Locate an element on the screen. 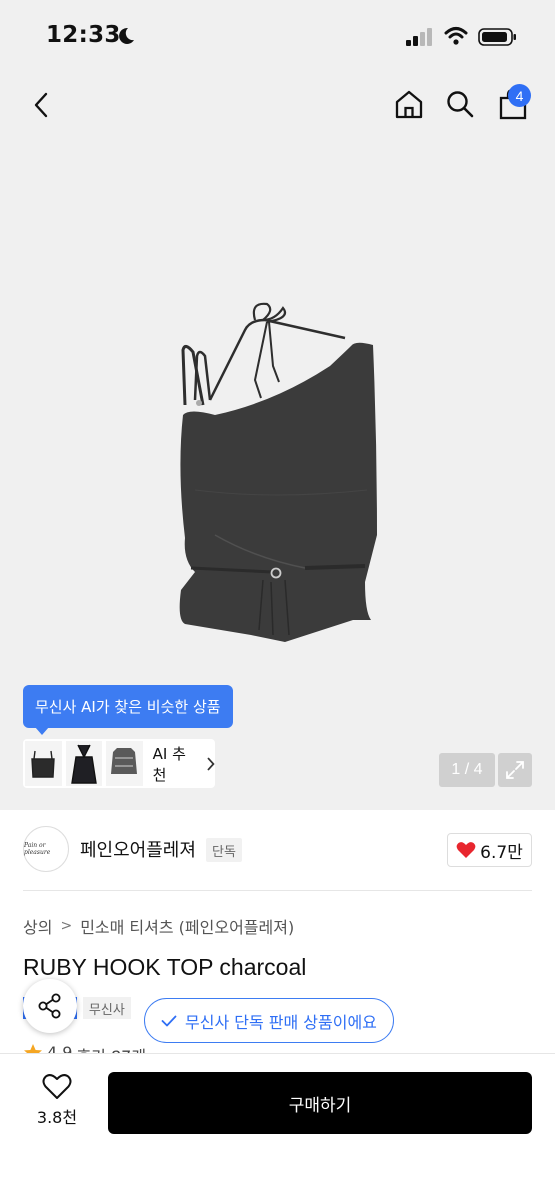 The width and height of the screenshot is (555, 1200). battery-icon is located at coordinates (497, 37).